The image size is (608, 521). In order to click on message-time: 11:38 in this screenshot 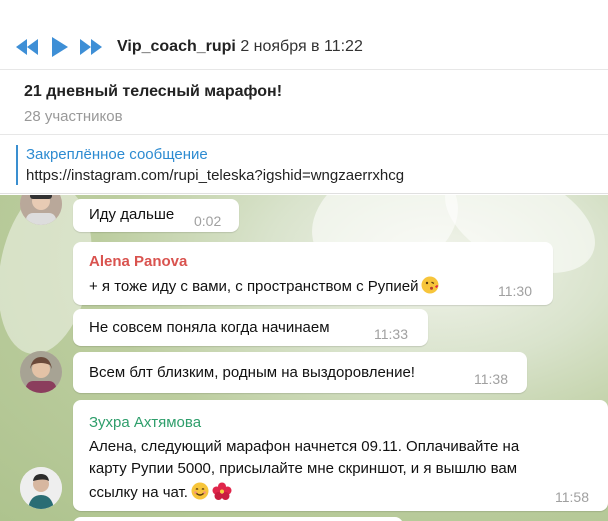, I will do `click(491, 379)`.